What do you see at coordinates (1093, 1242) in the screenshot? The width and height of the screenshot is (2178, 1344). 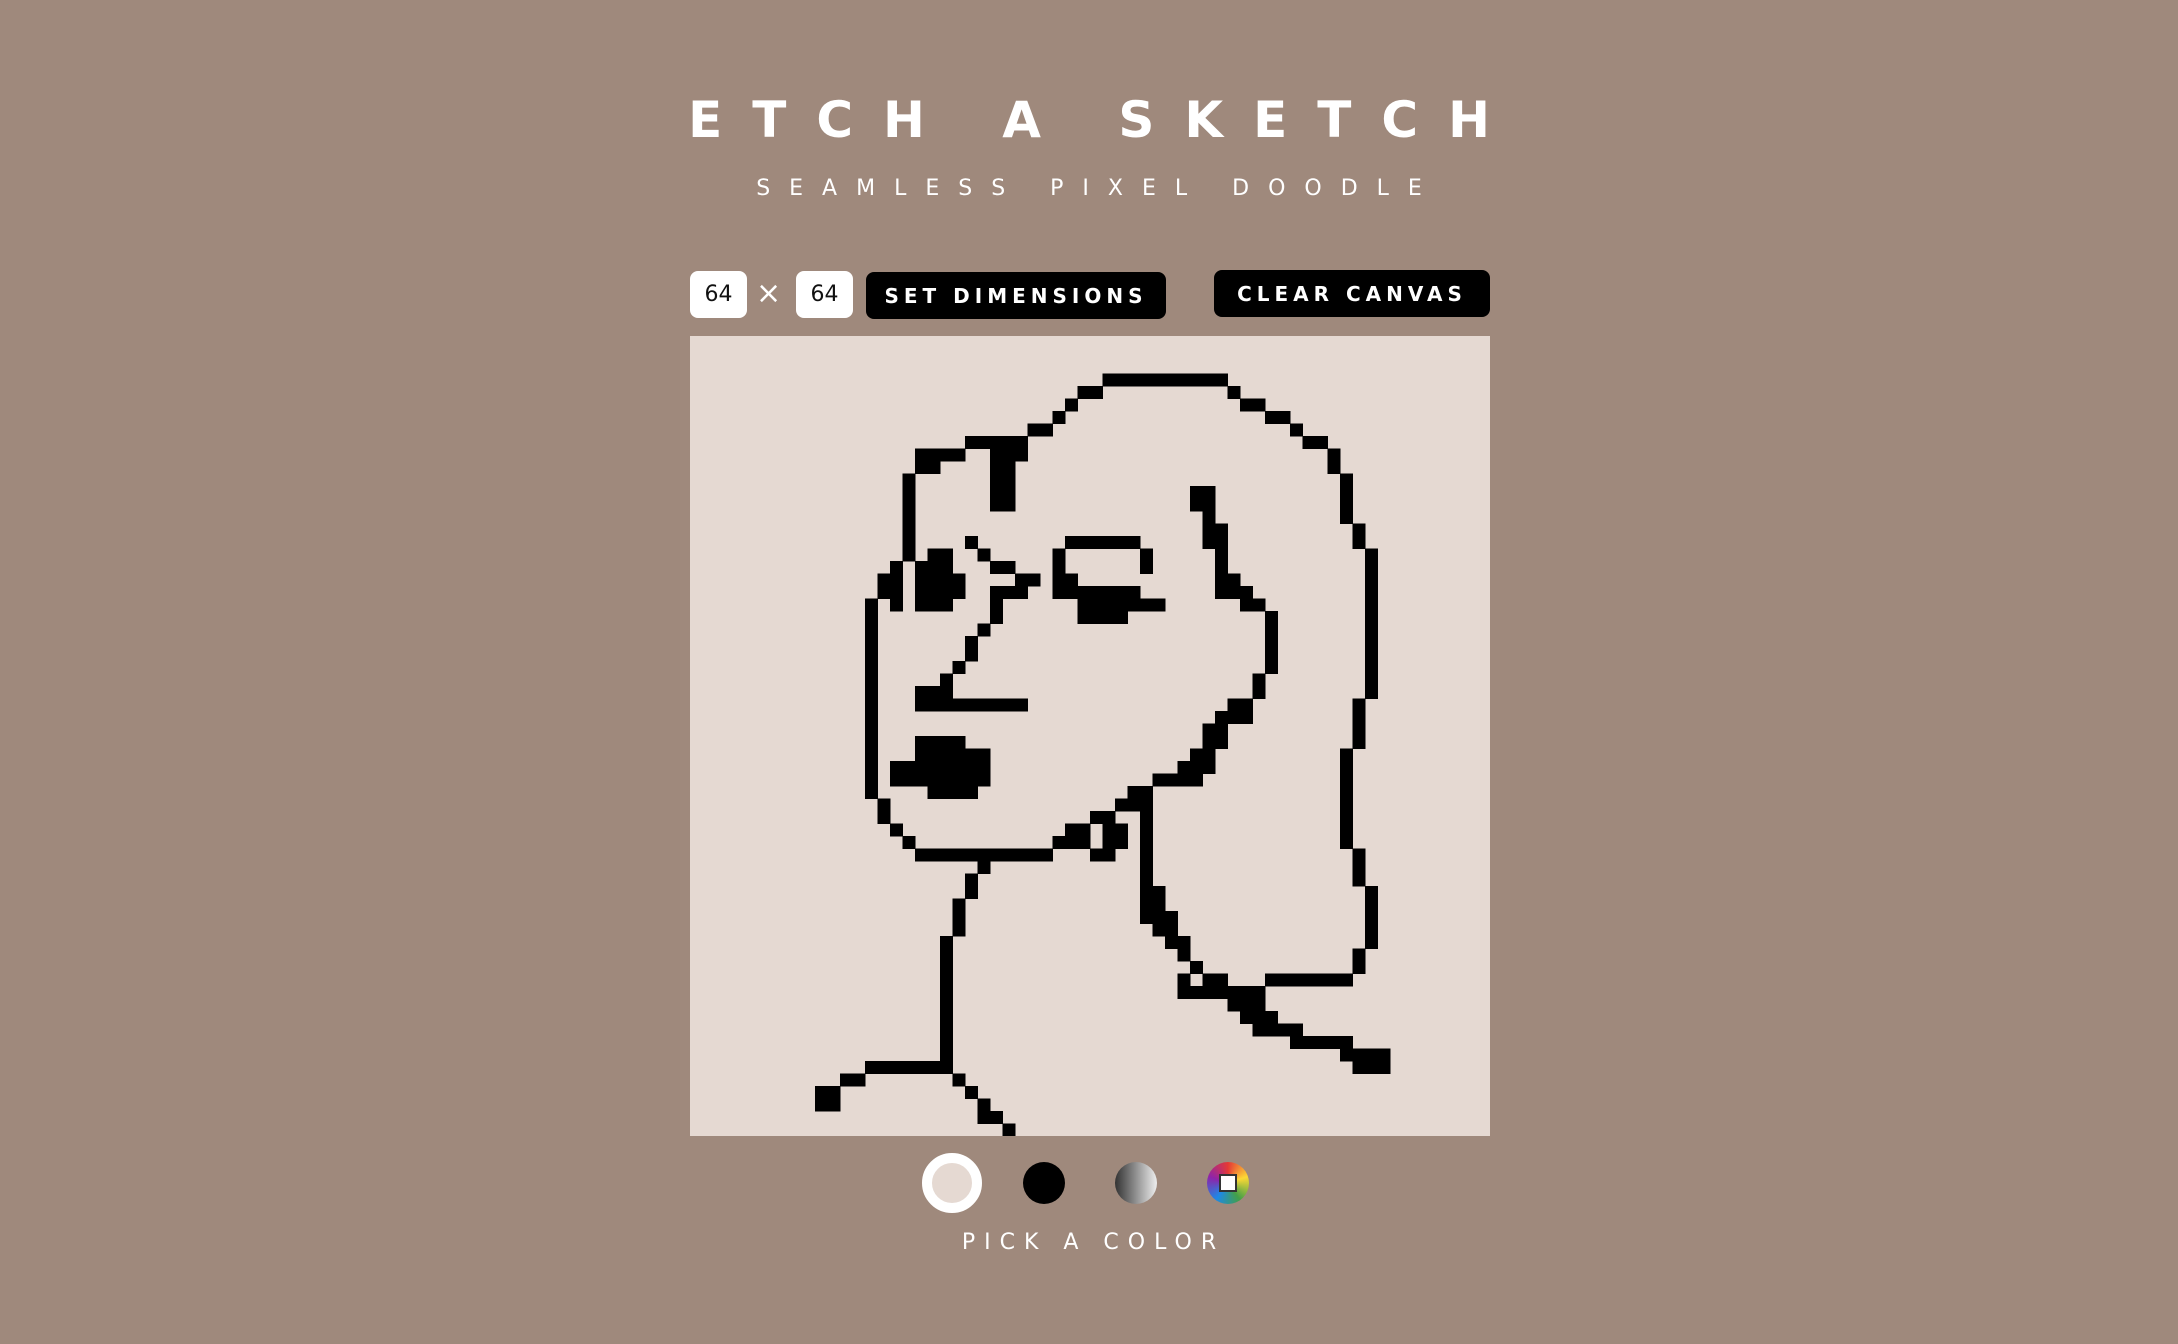 I see `pick-a-color-label: PICK A COLOR` at bounding box center [1093, 1242].